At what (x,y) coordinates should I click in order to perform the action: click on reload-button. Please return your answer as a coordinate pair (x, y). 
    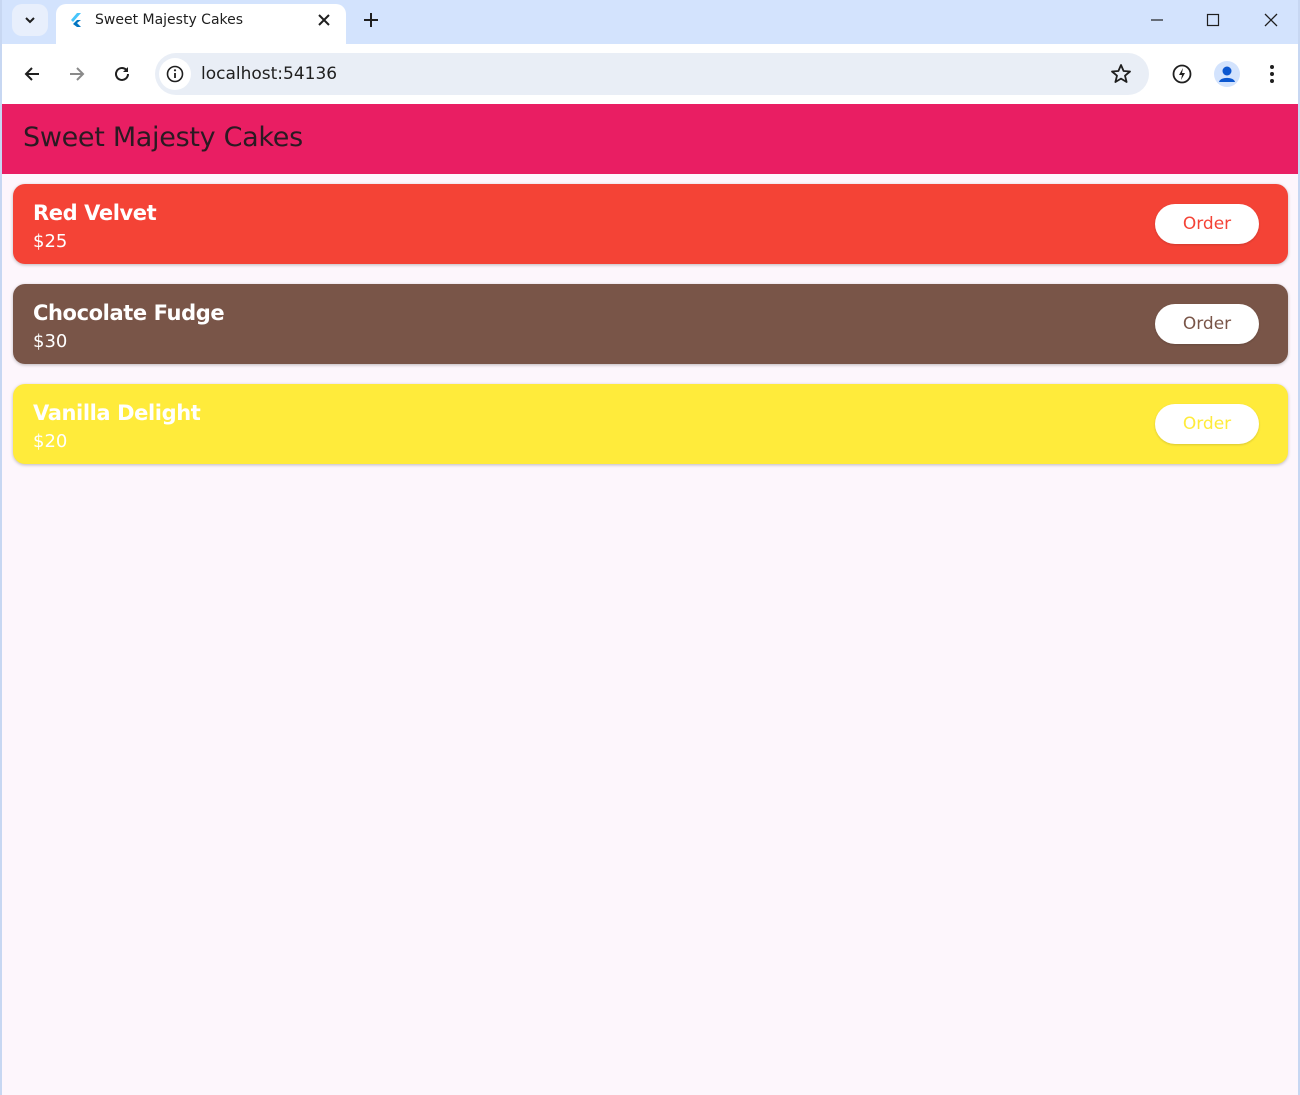
    Looking at the image, I should click on (122, 74).